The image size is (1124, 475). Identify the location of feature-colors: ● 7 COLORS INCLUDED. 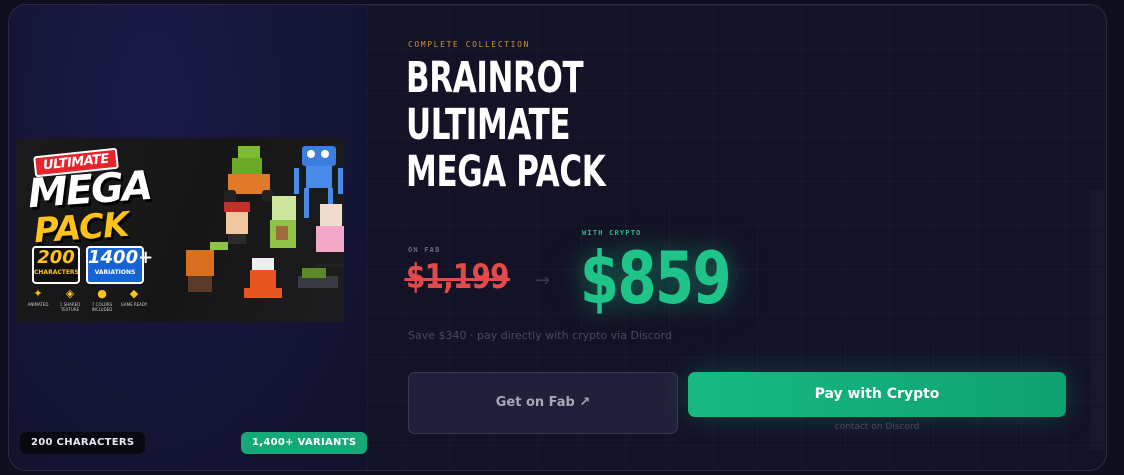
(102, 300).